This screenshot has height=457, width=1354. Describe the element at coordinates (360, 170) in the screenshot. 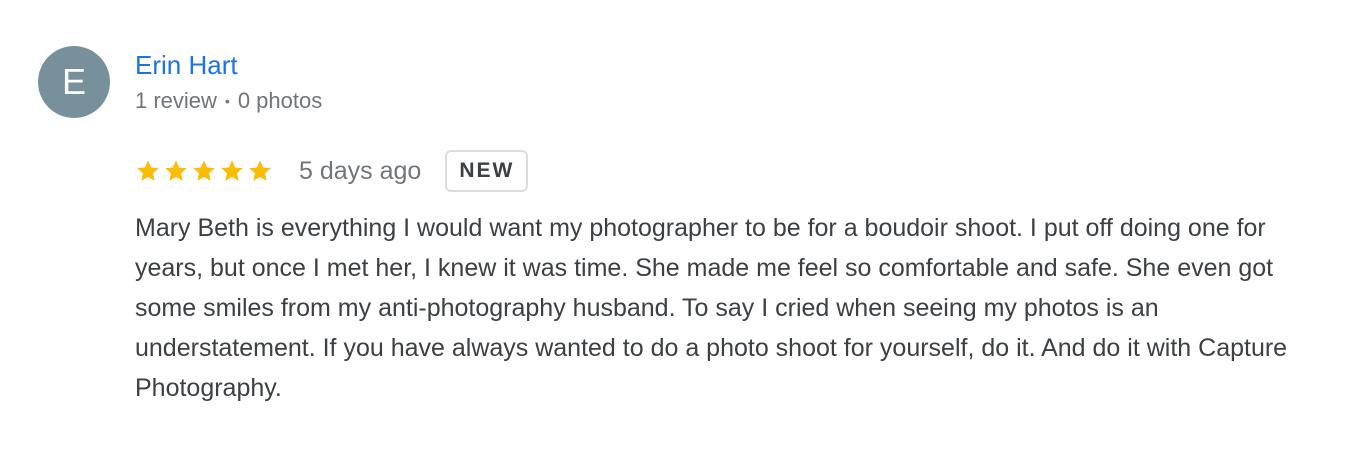

I see `review-date: 5 days ago` at that location.